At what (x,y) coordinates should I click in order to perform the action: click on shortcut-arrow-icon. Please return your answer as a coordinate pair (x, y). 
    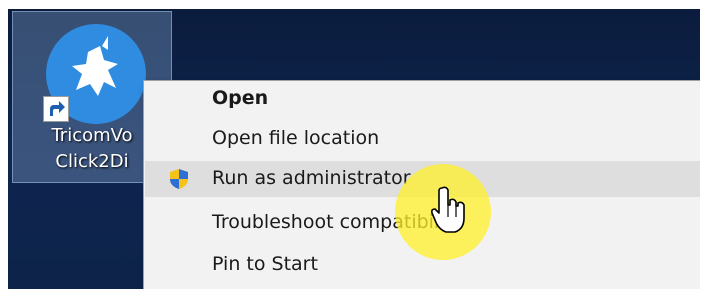
    Looking at the image, I should click on (56, 109).